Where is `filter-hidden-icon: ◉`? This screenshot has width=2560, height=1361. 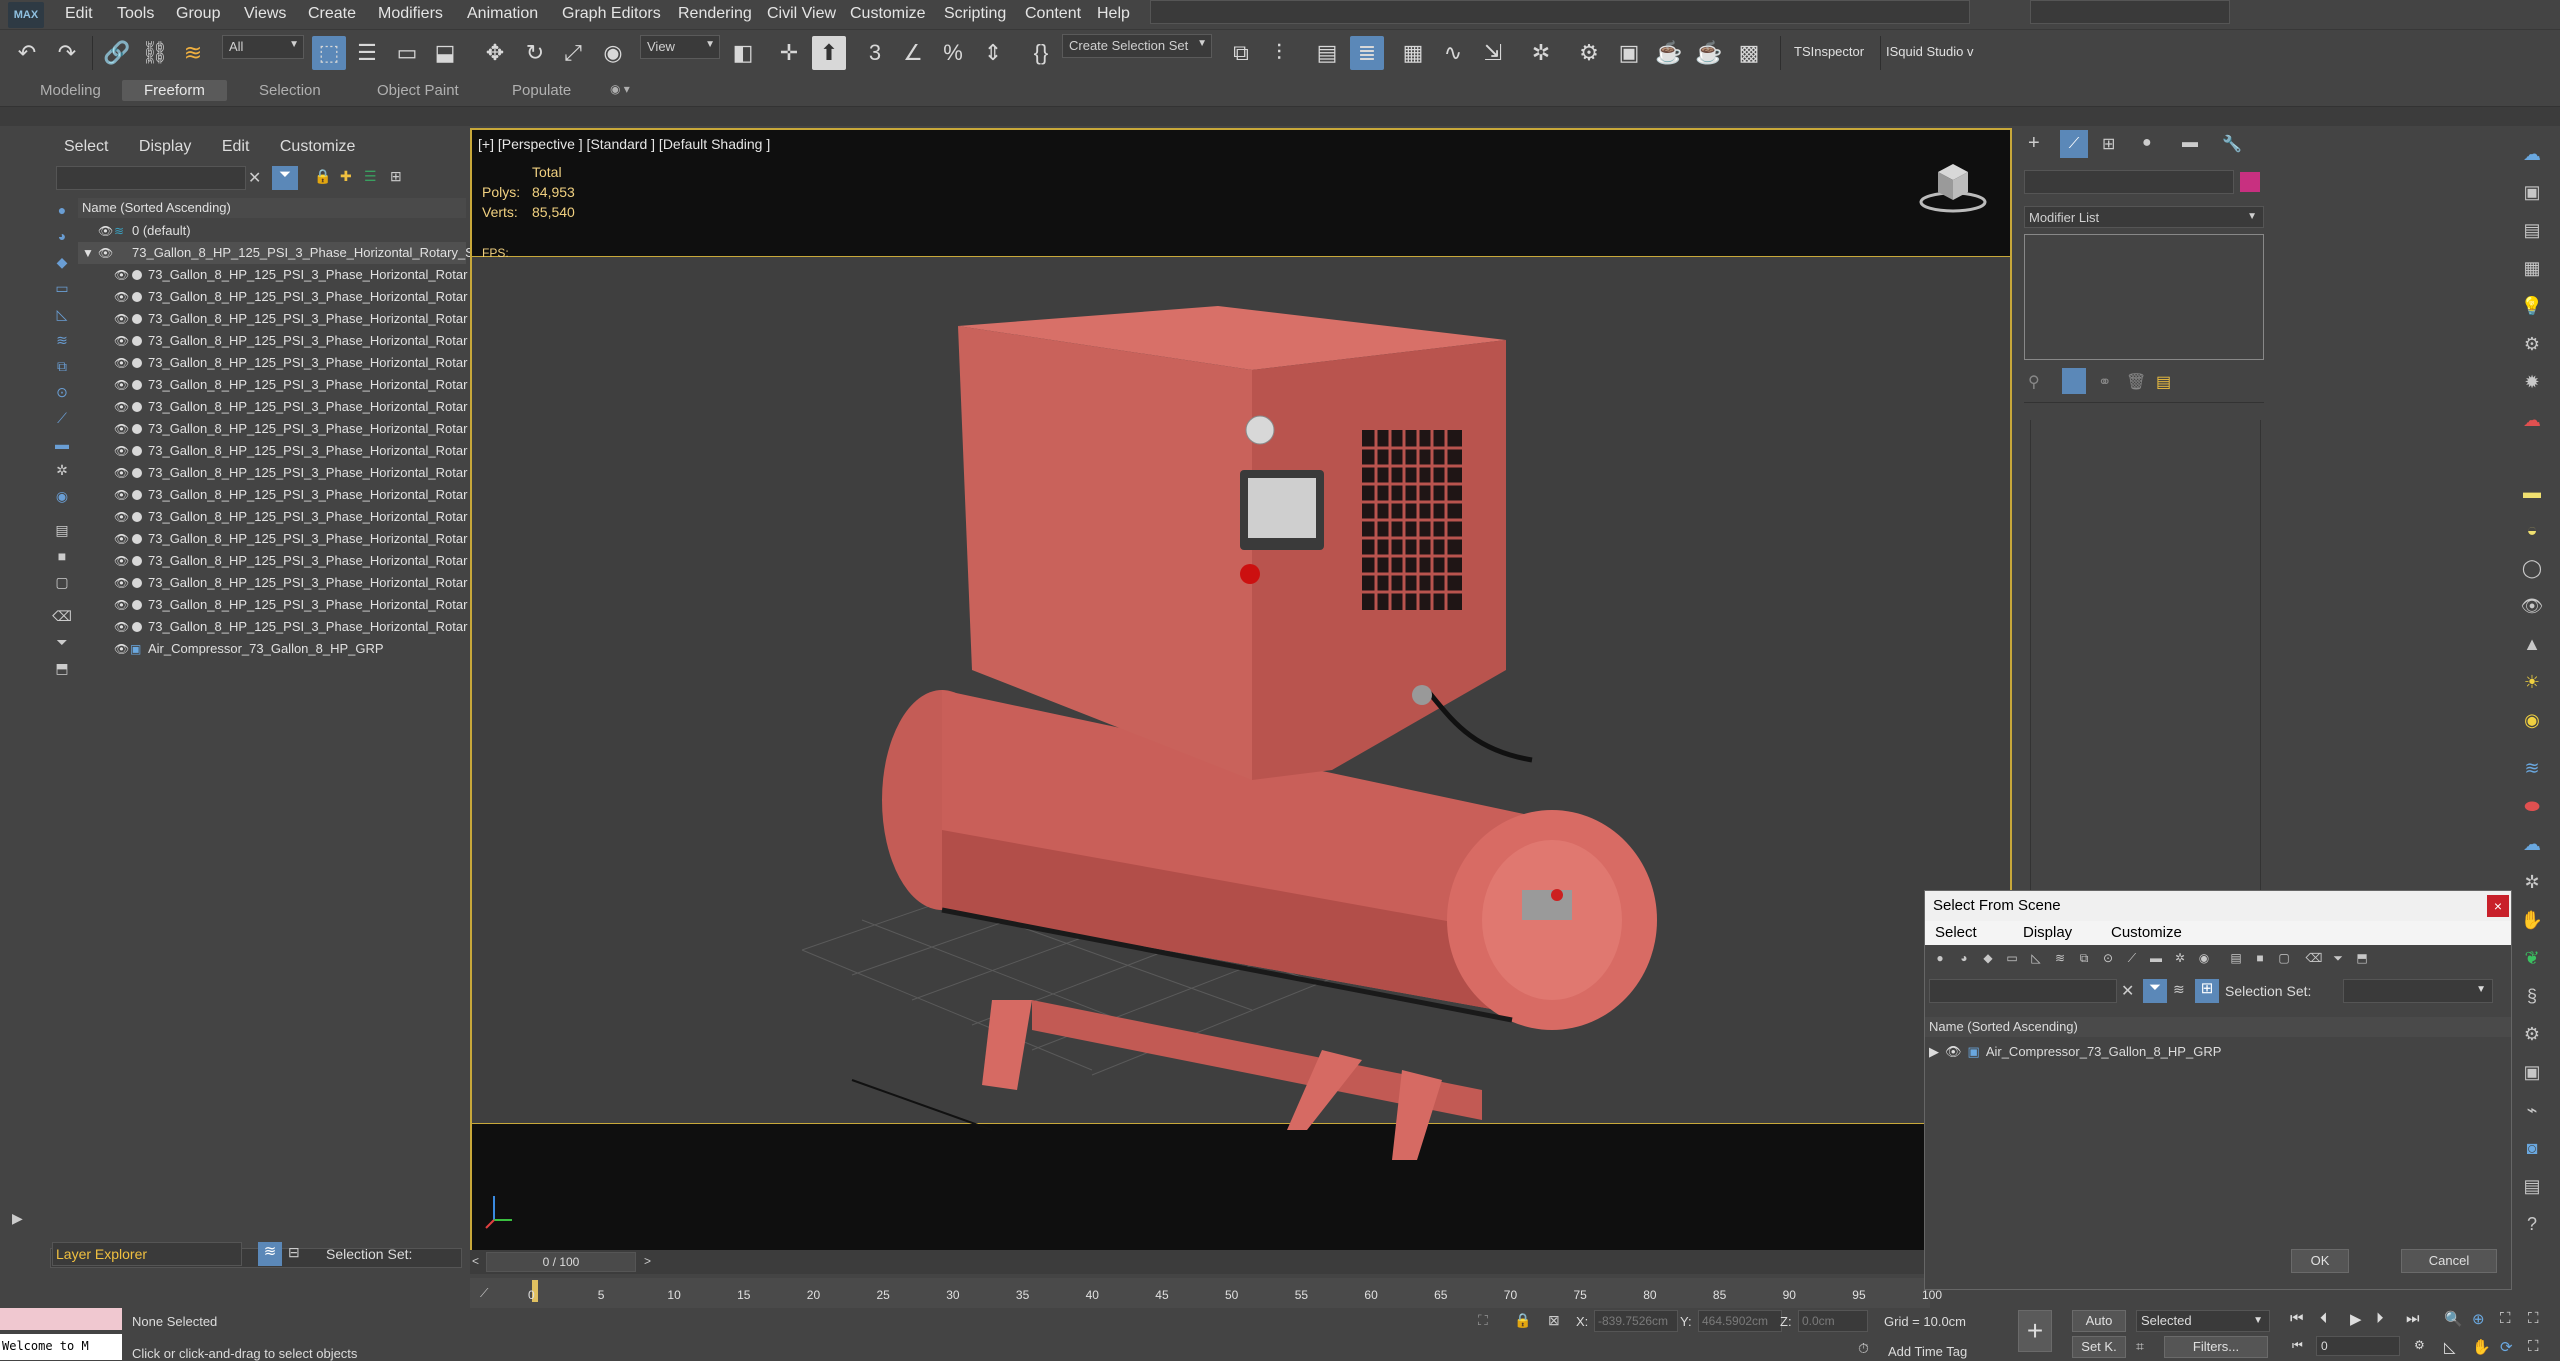 filter-hidden-icon: ◉ is located at coordinates (2204, 961).